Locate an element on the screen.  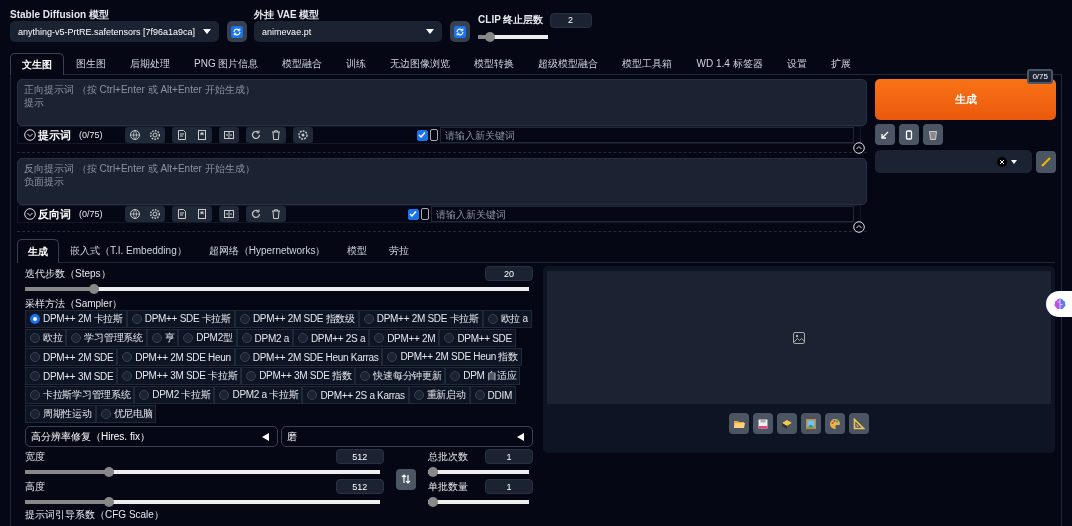
tab: 无边图像浏览 is located at coordinates (420, 63).